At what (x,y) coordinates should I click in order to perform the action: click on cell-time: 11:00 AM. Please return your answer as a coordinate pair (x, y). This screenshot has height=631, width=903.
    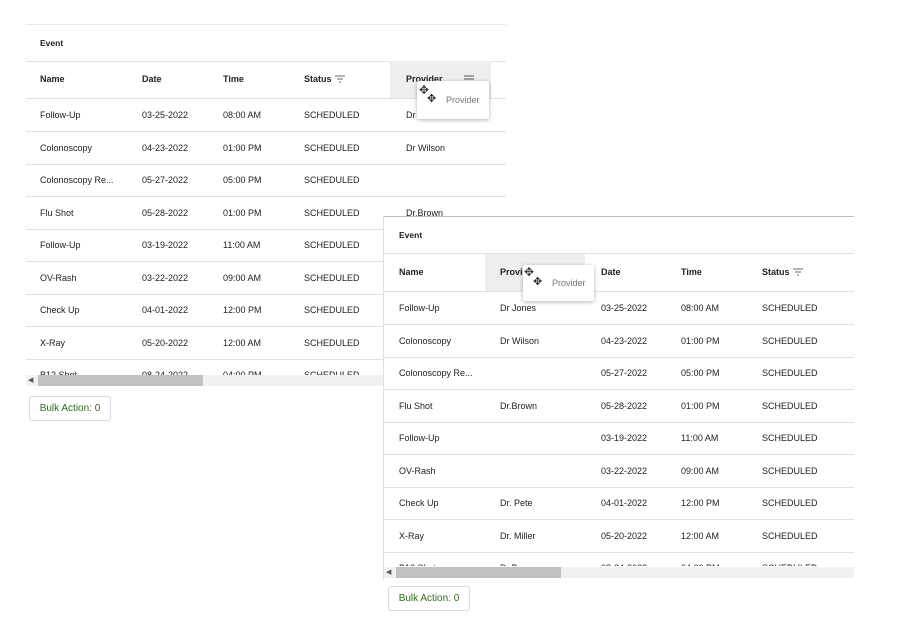
    Looking at the image, I should click on (700, 438).